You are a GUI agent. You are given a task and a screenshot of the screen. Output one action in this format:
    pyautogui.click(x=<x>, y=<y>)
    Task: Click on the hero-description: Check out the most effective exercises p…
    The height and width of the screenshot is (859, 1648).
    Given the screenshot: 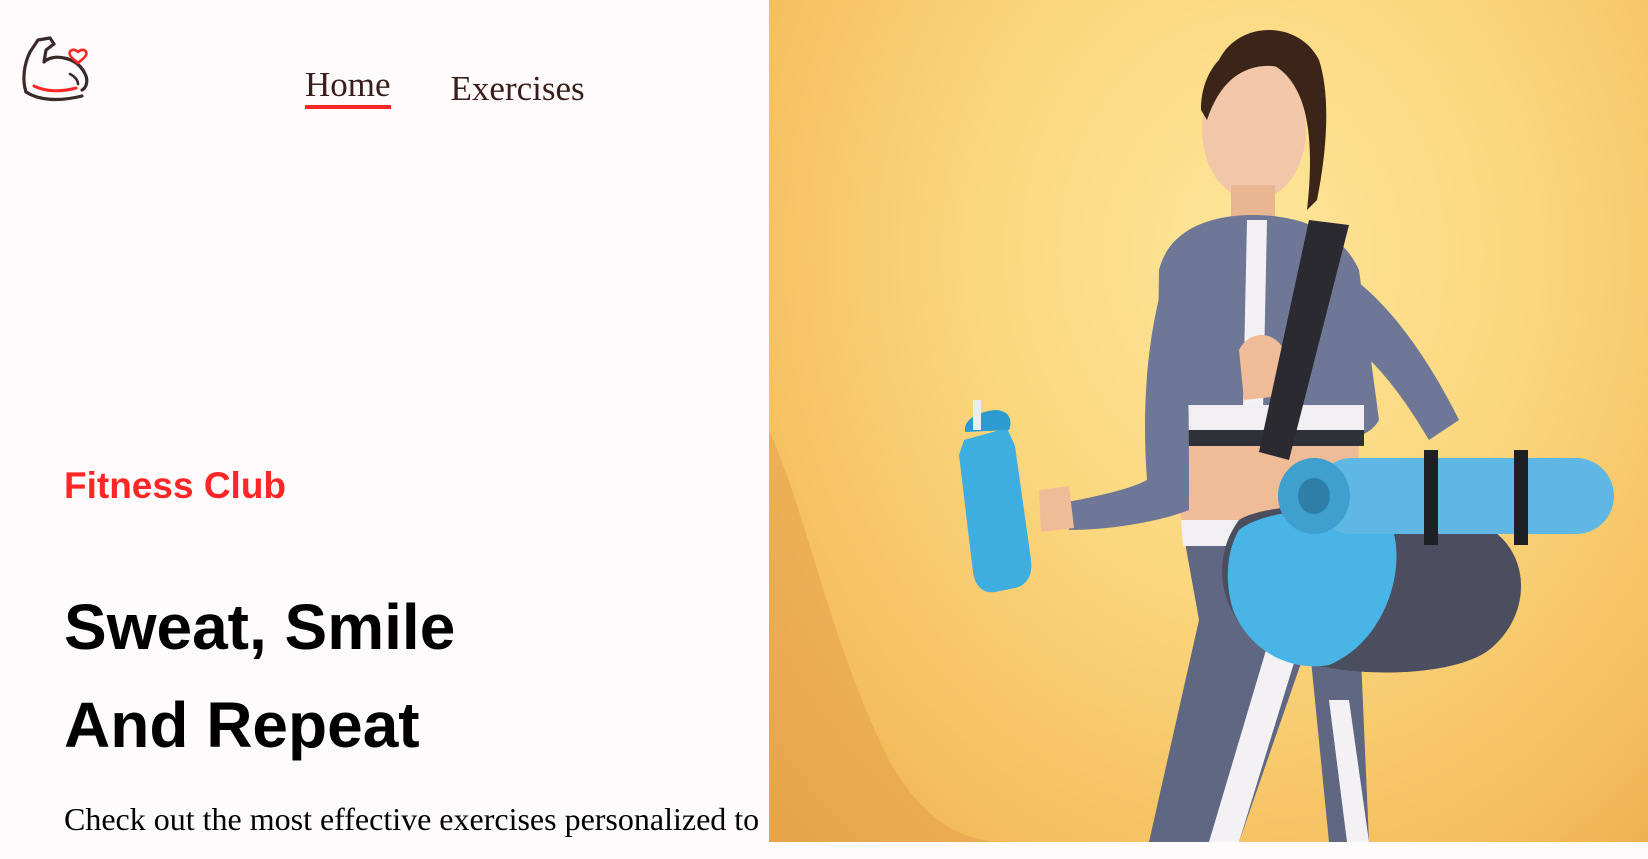 What is the action you would take?
    pyautogui.click(x=412, y=819)
    